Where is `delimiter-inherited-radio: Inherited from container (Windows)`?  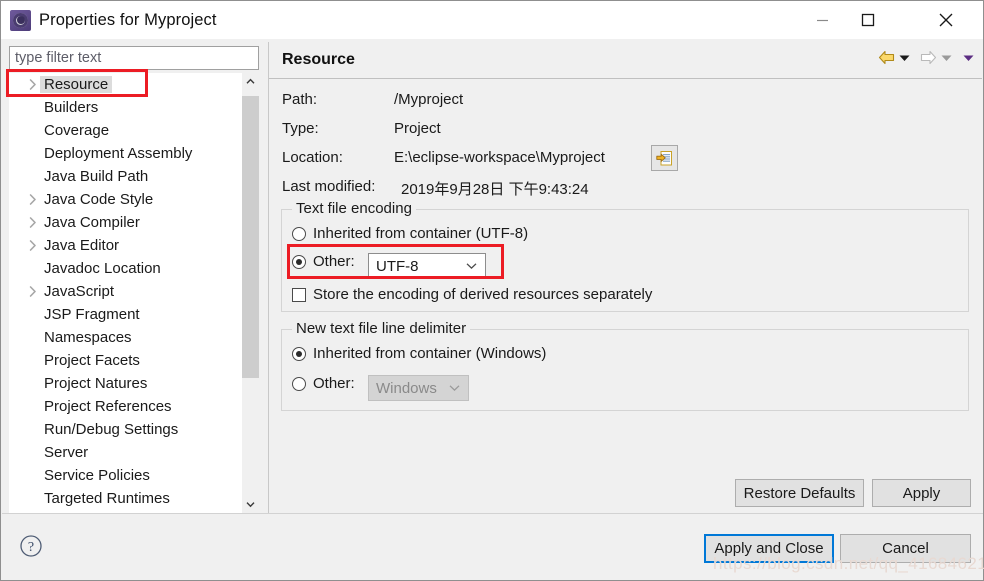 delimiter-inherited-radio: Inherited from container (Windows) is located at coordinates (419, 353).